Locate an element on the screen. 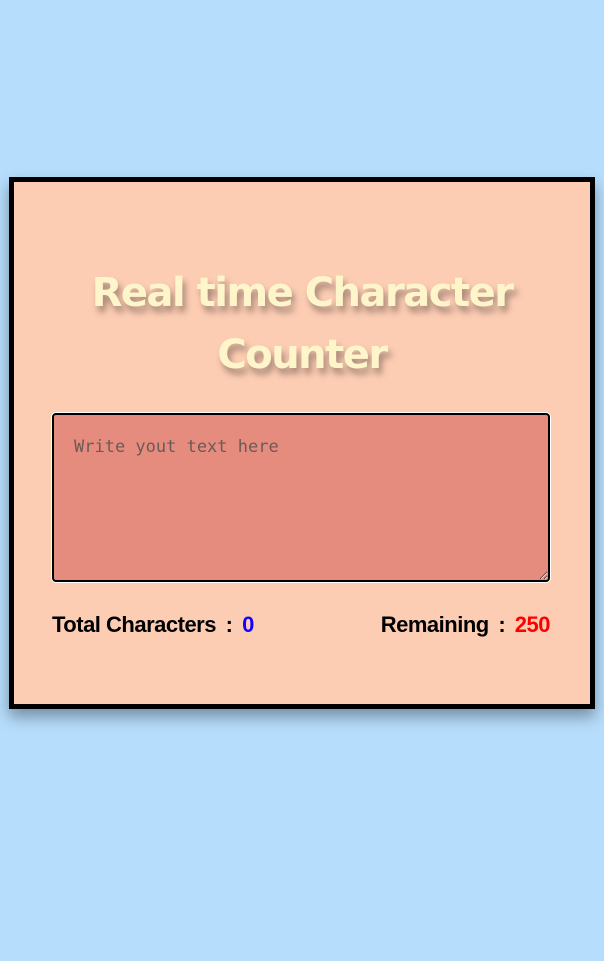 The image size is (604, 961). total-characters-label: Total Characters is located at coordinates (134, 624).